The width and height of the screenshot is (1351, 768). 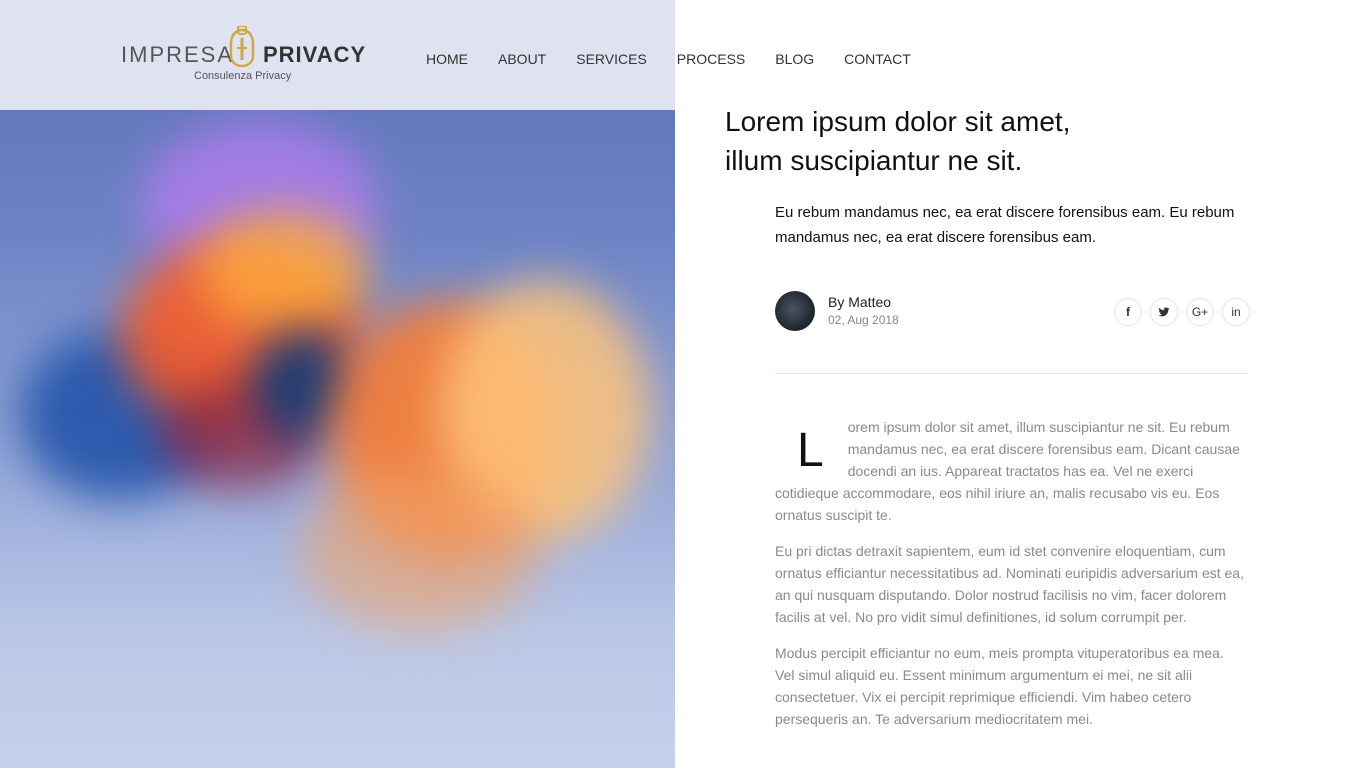 I want to click on nav-item-process: PROCESS, so click(x=711, y=59).